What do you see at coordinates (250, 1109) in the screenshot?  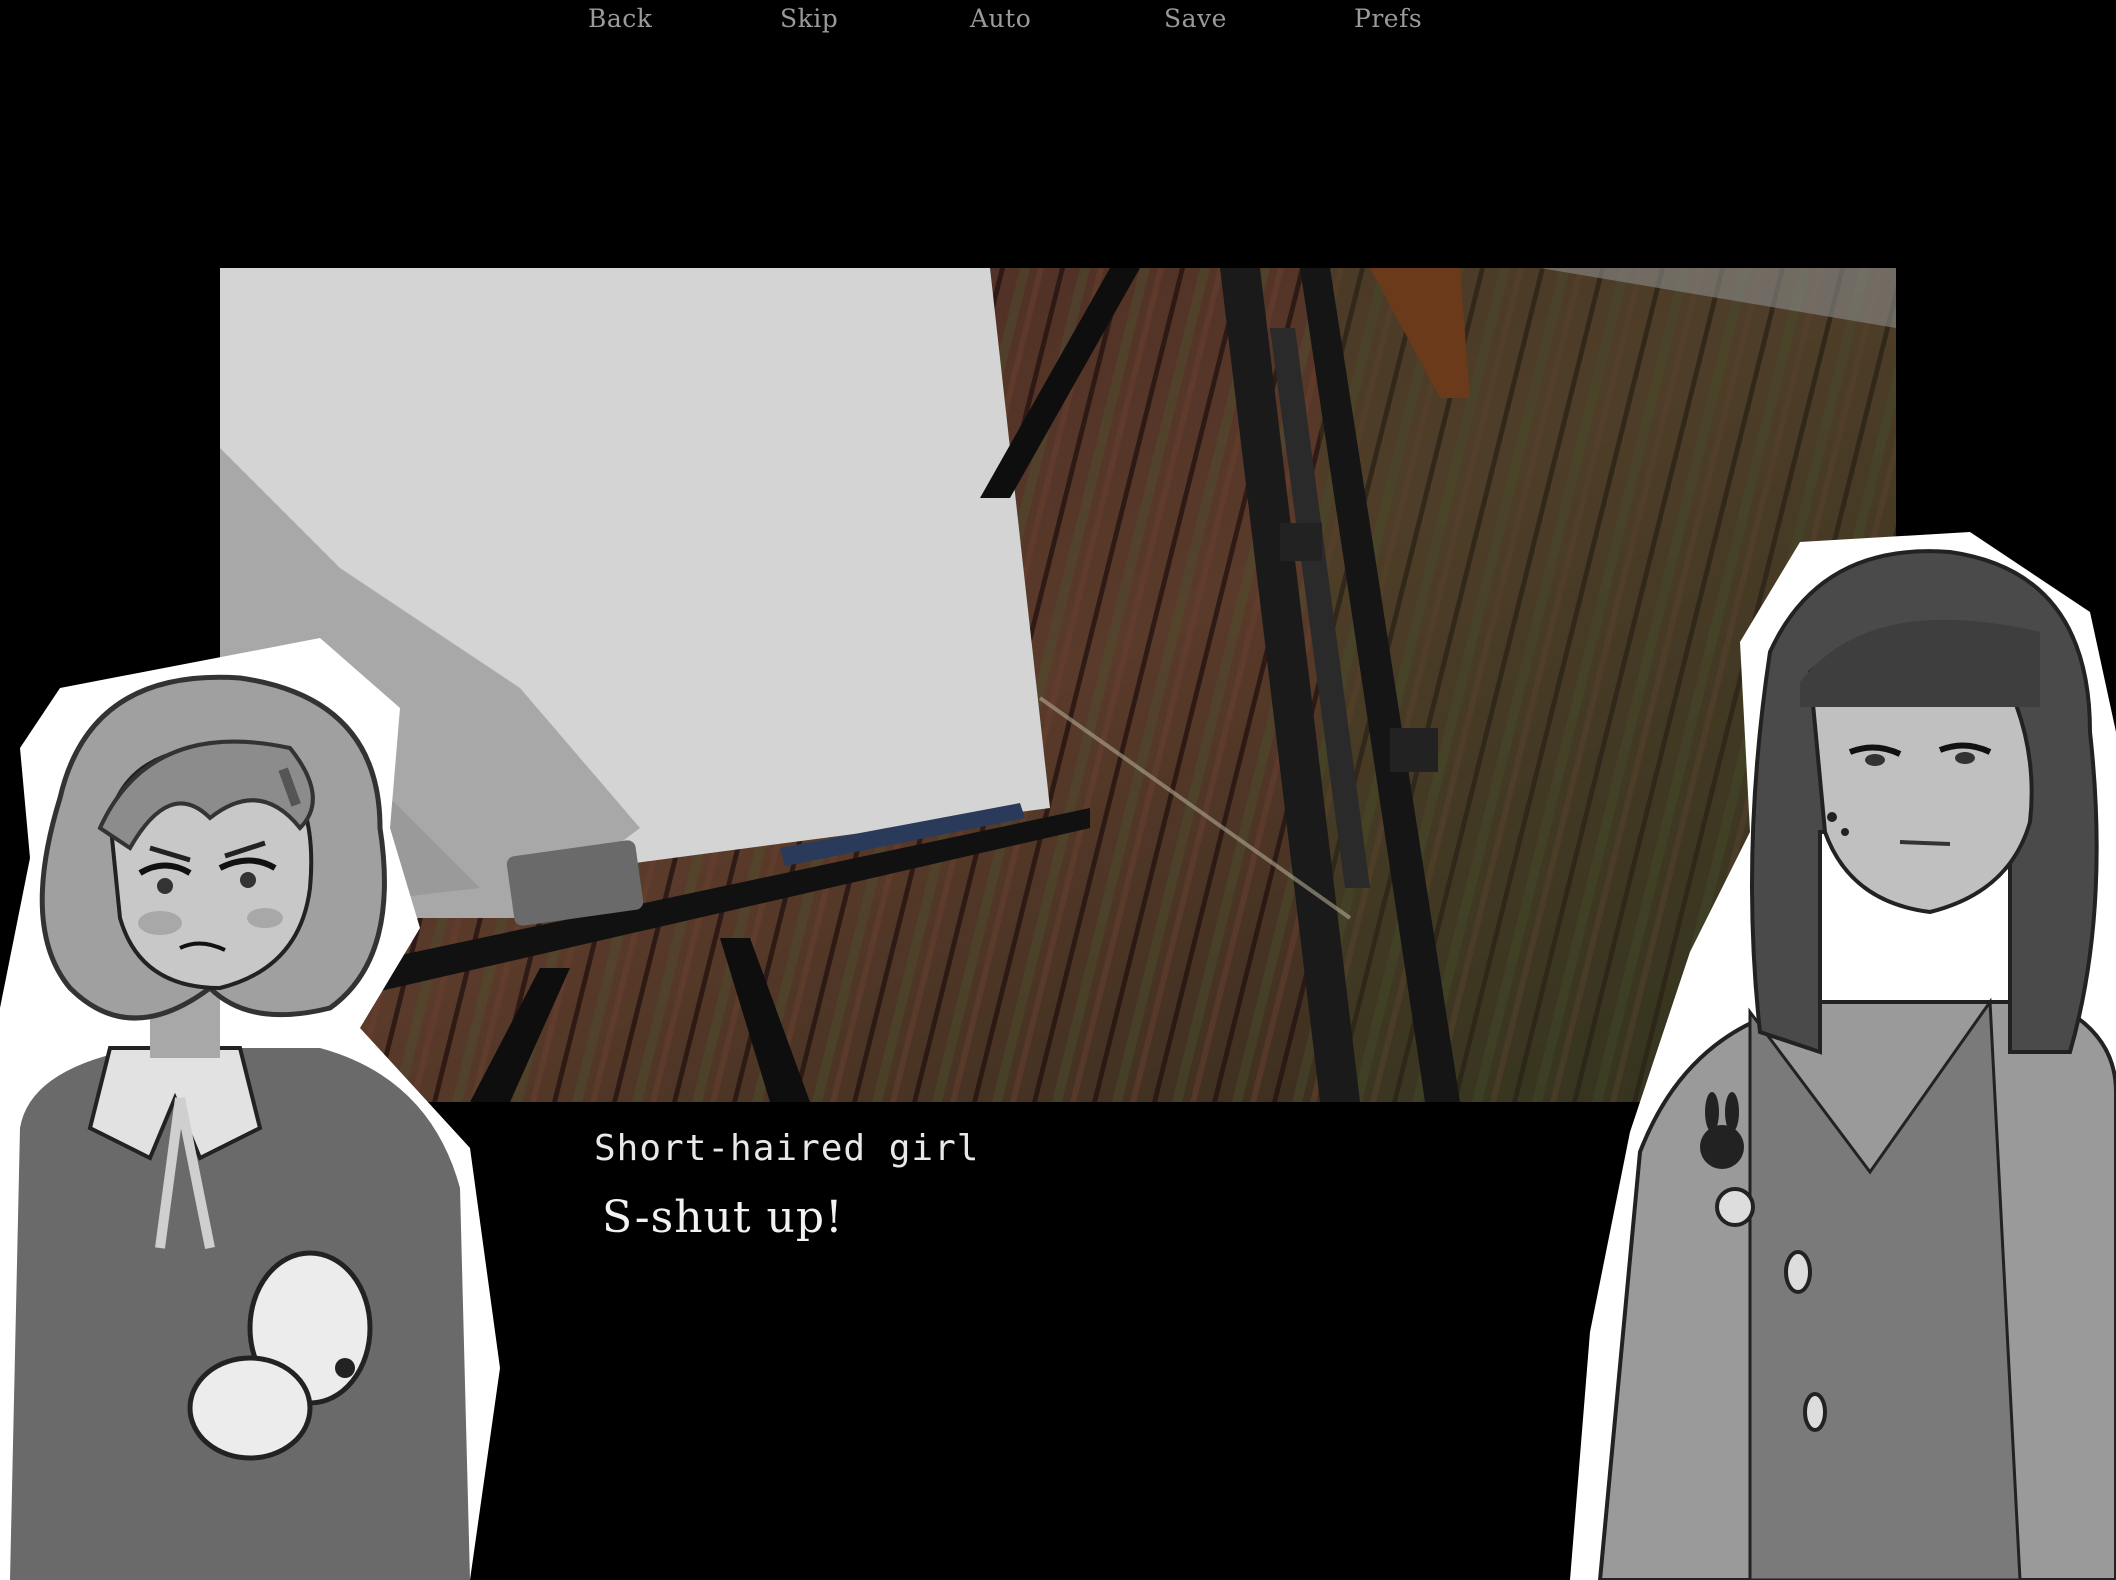 I see `short-haired-girl-icon` at bounding box center [250, 1109].